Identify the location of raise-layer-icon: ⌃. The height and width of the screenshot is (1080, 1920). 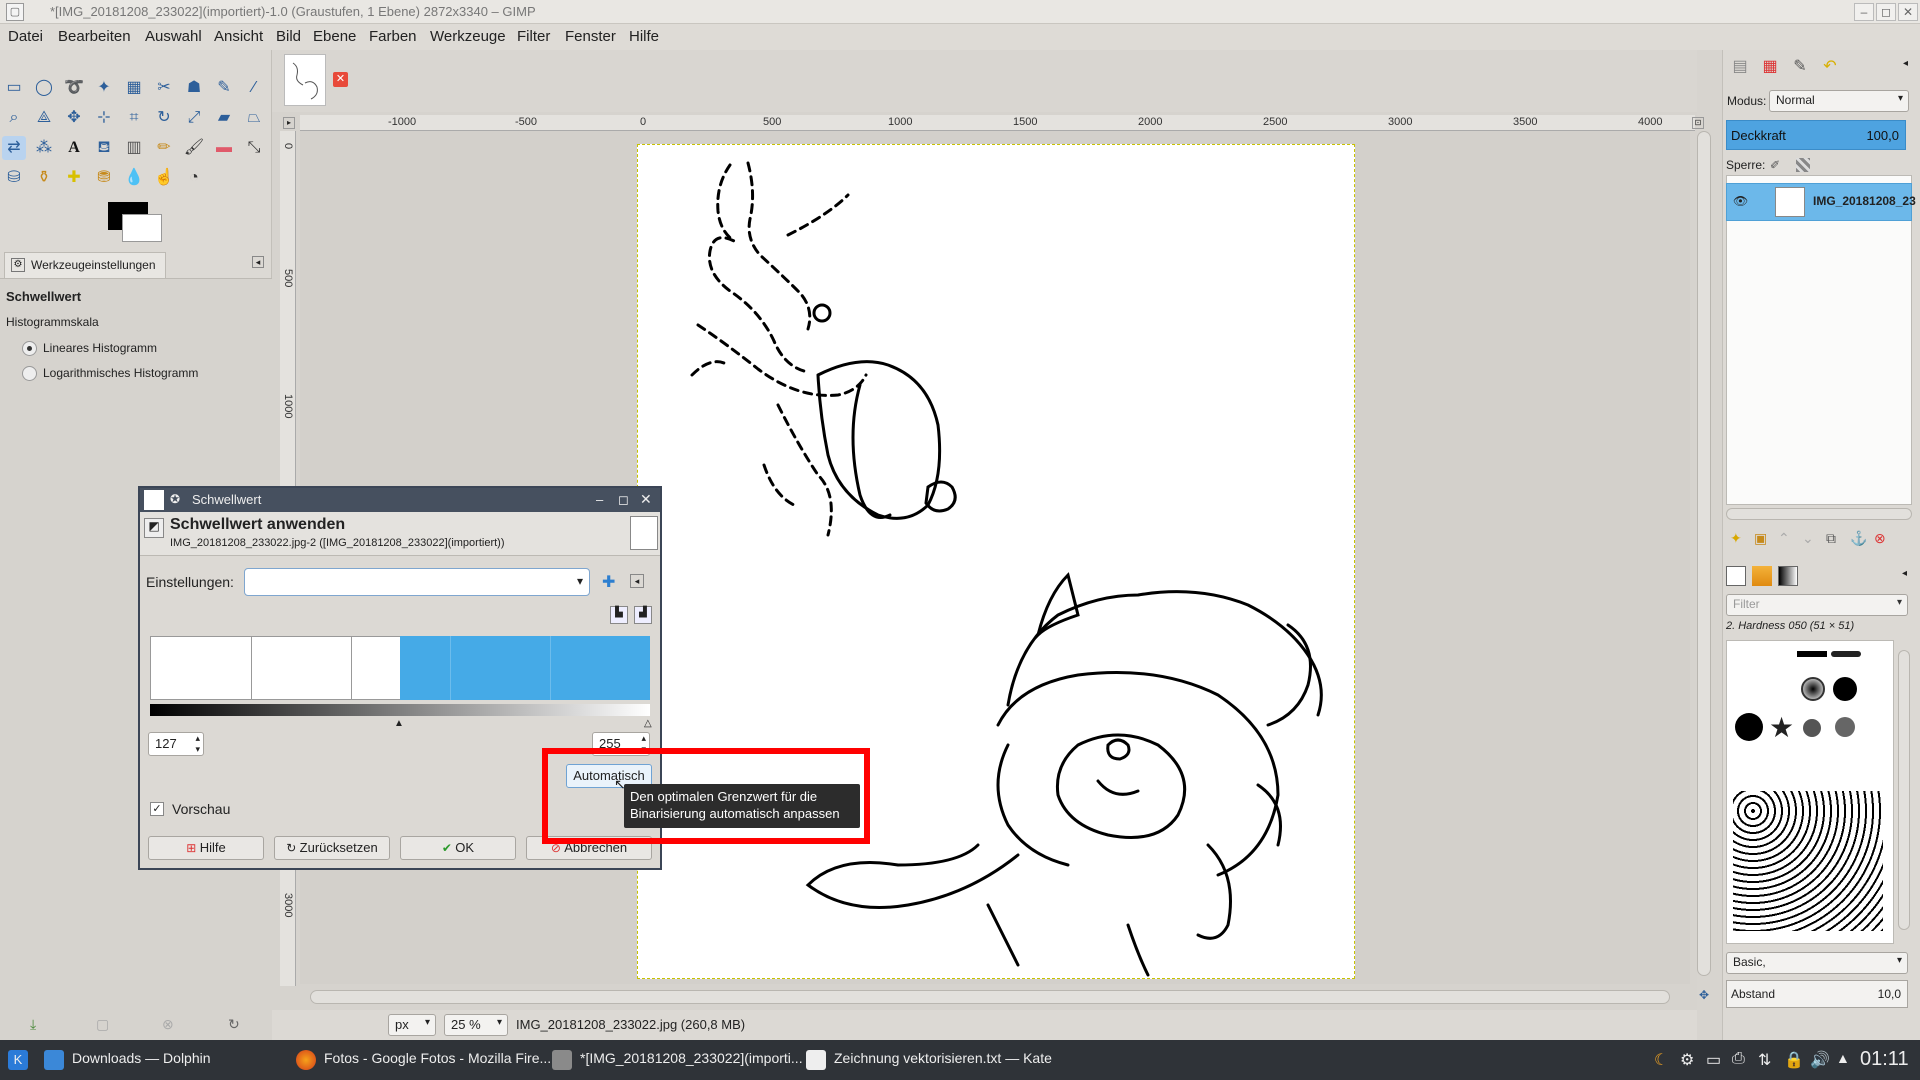
(1784, 538).